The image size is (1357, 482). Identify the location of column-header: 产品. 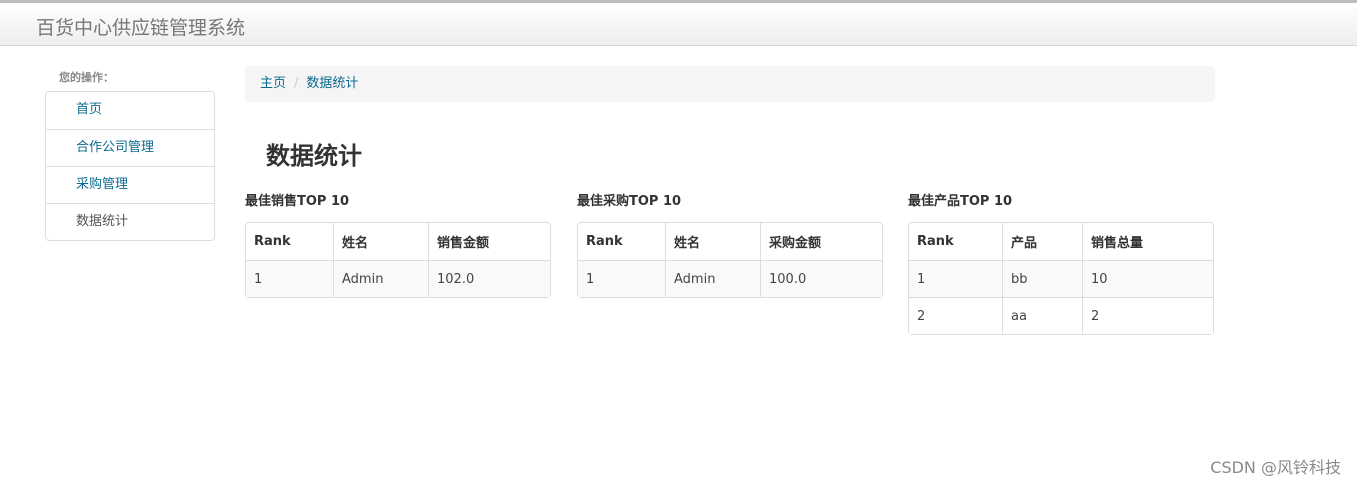
(1042, 241).